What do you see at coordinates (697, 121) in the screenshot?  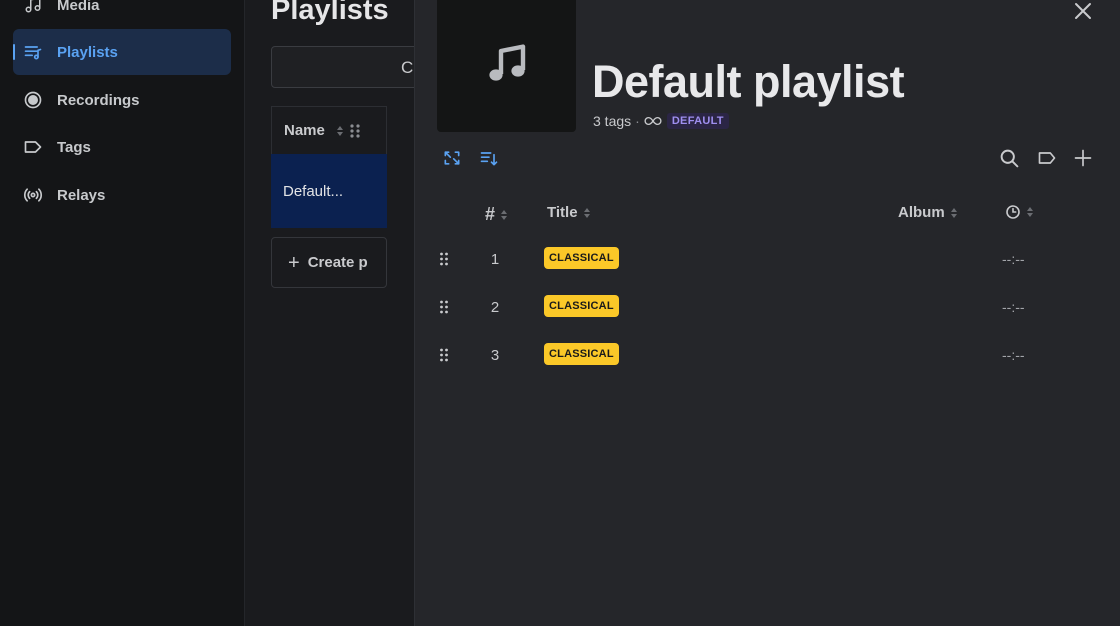 I see `default-badge: DEFAULT` at bounding box center [697, 121].